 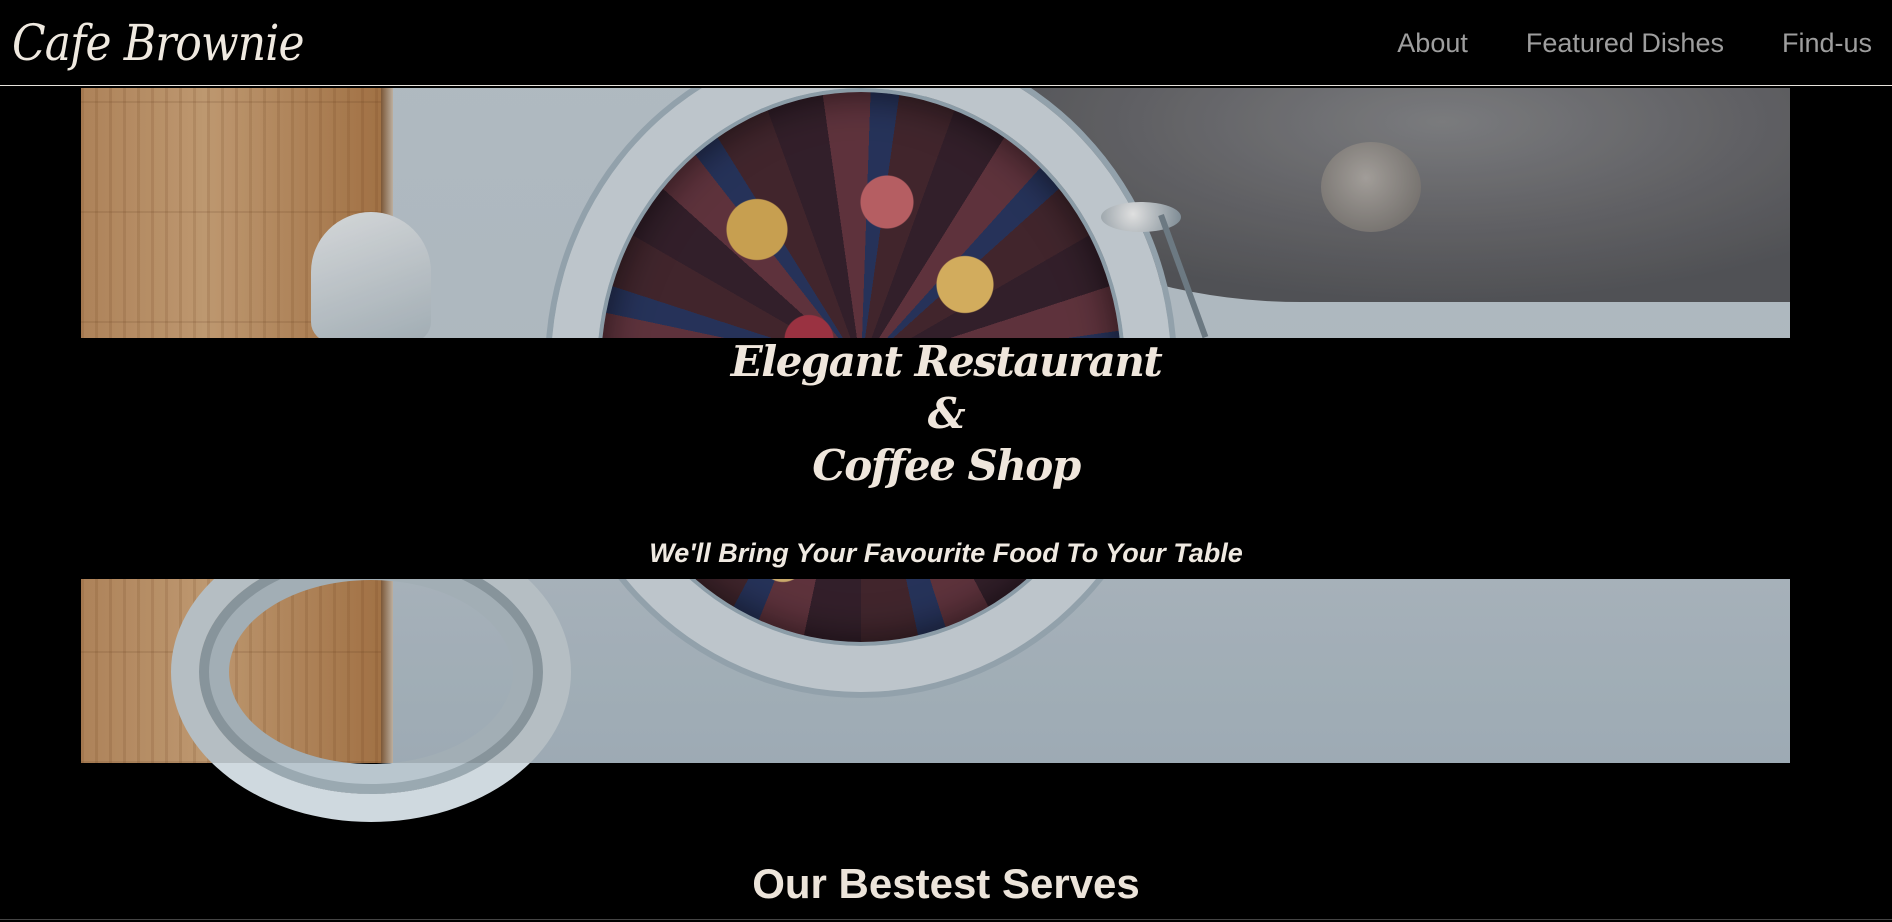 I want to click on headline-line-2: &, so click(x=946, y=413).